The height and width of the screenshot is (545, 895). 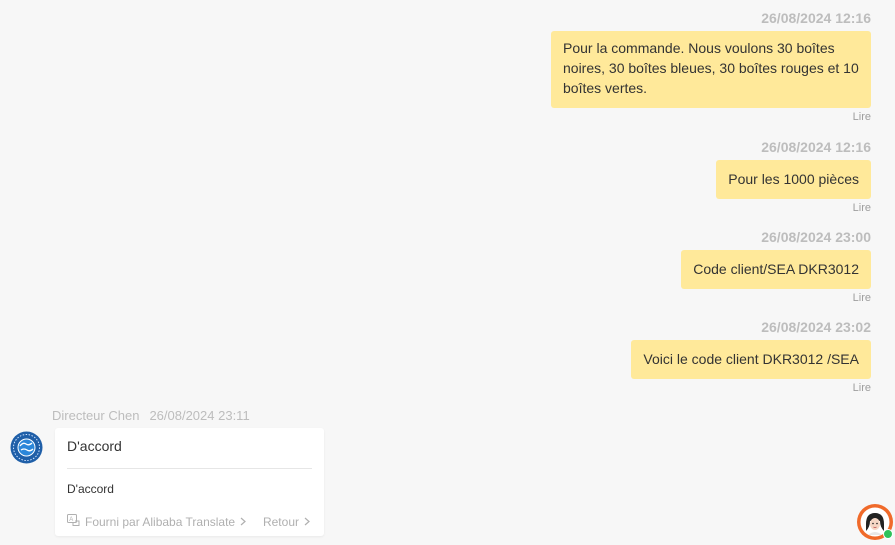 What do you see at coordinates (793, 179) in the screenshot?
I see `message-bubble: Pour les 1000 pièces` at bounding box center [793, 179].